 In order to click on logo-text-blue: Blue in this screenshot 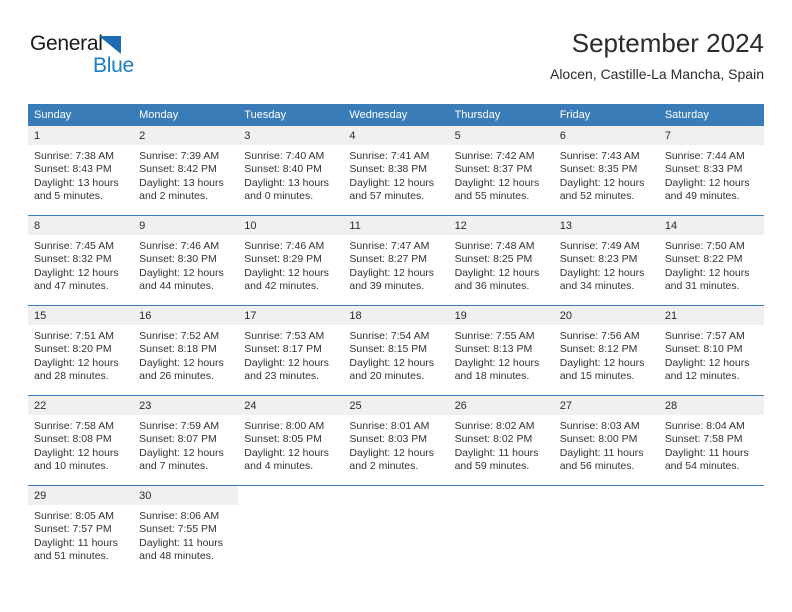, I will do `click(113, 65)`.